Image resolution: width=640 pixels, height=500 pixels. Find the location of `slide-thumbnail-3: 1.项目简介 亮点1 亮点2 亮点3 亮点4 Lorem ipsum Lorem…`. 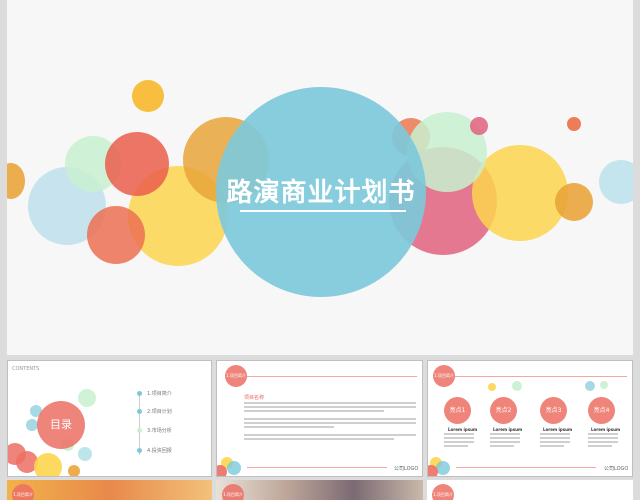

slide-thumbnail-3: 1.项目简介 亮点1 亮点2 亮点3 亮点4 Lorem ipsum Lorem… is located at coordinates (530, 418).